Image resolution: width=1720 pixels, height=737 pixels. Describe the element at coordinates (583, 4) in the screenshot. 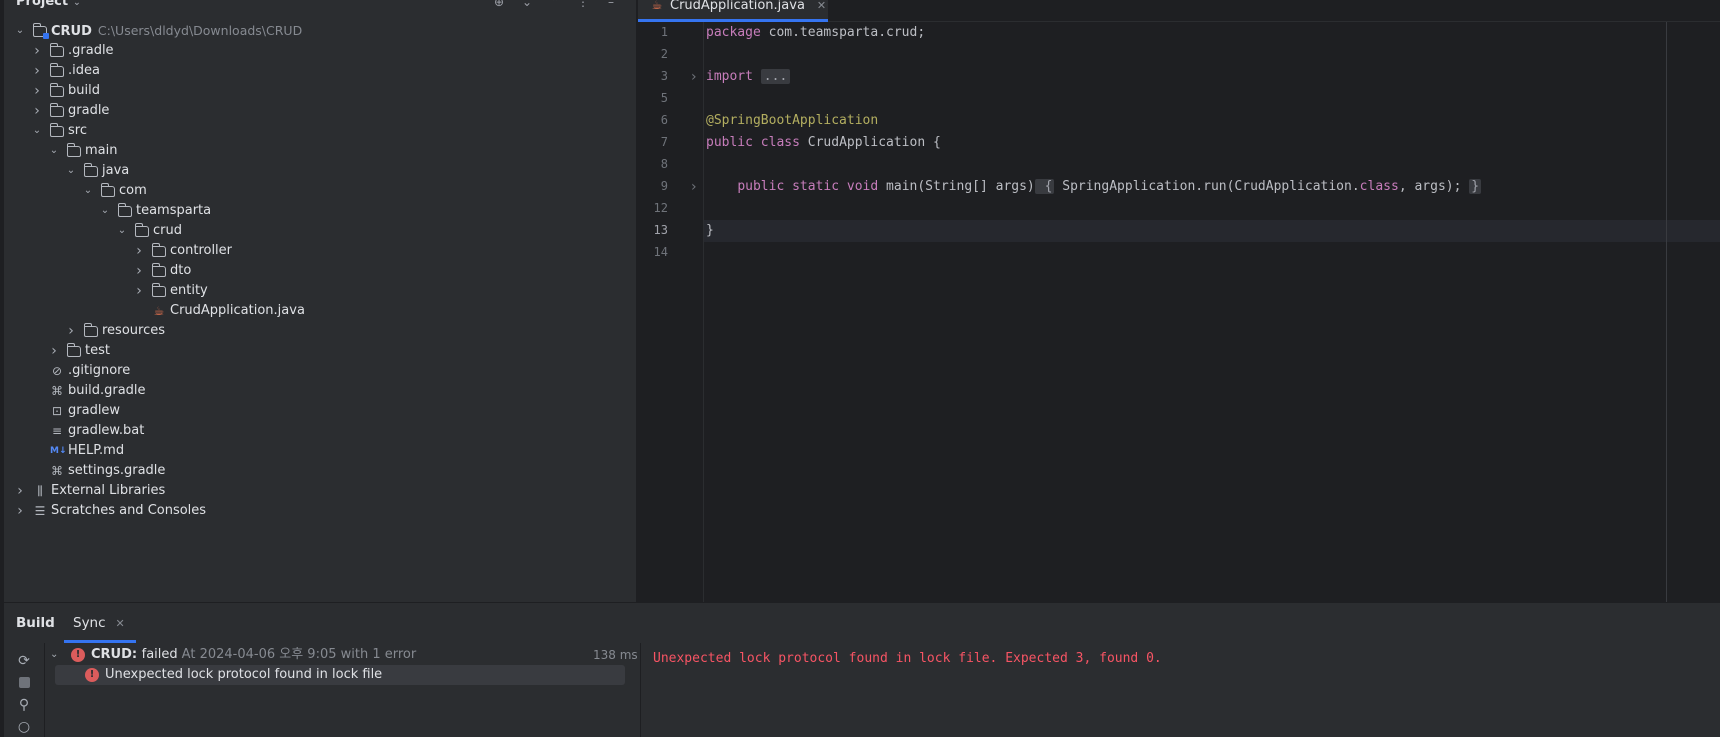

I see `more-options-icon: ⋮` at that location.